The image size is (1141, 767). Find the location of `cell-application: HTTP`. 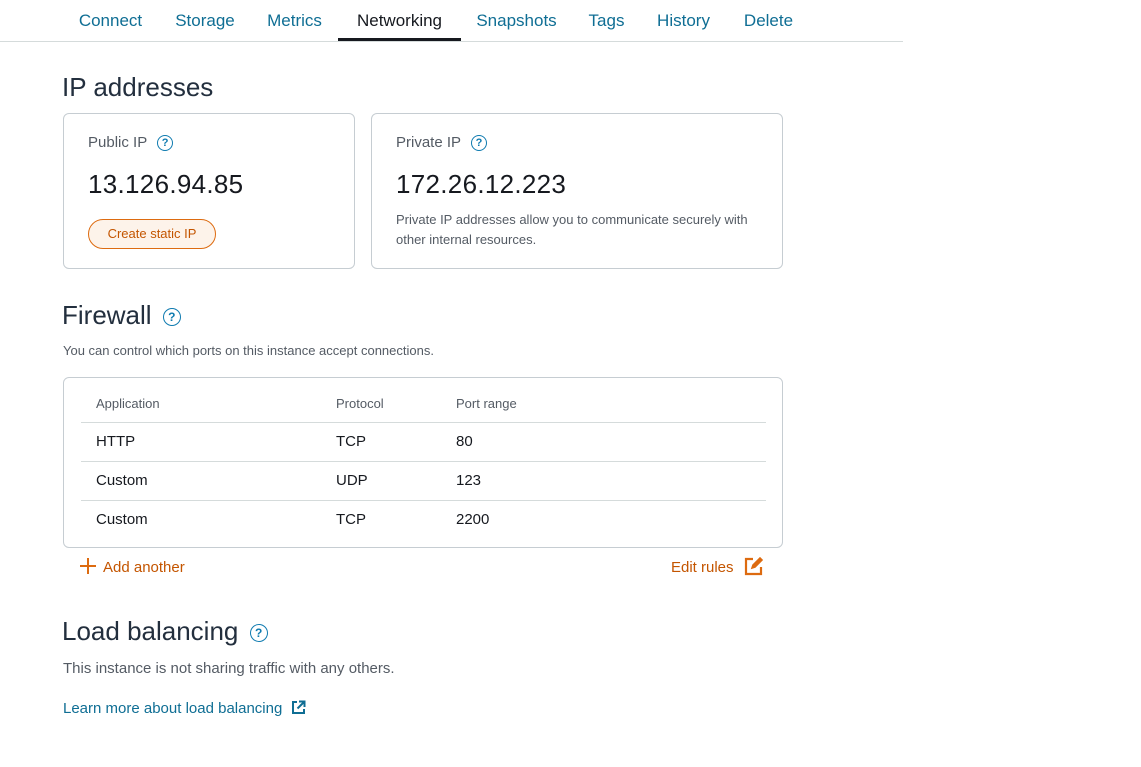

cell-application: HTTP is located at coordinates (116, 441).